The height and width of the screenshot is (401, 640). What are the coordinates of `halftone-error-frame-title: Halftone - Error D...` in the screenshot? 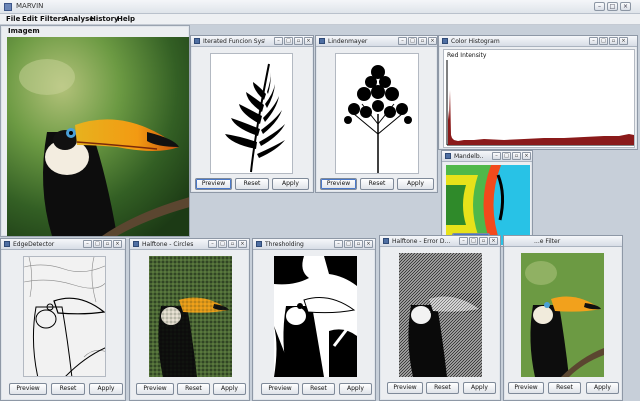 It's located at (421, 241).